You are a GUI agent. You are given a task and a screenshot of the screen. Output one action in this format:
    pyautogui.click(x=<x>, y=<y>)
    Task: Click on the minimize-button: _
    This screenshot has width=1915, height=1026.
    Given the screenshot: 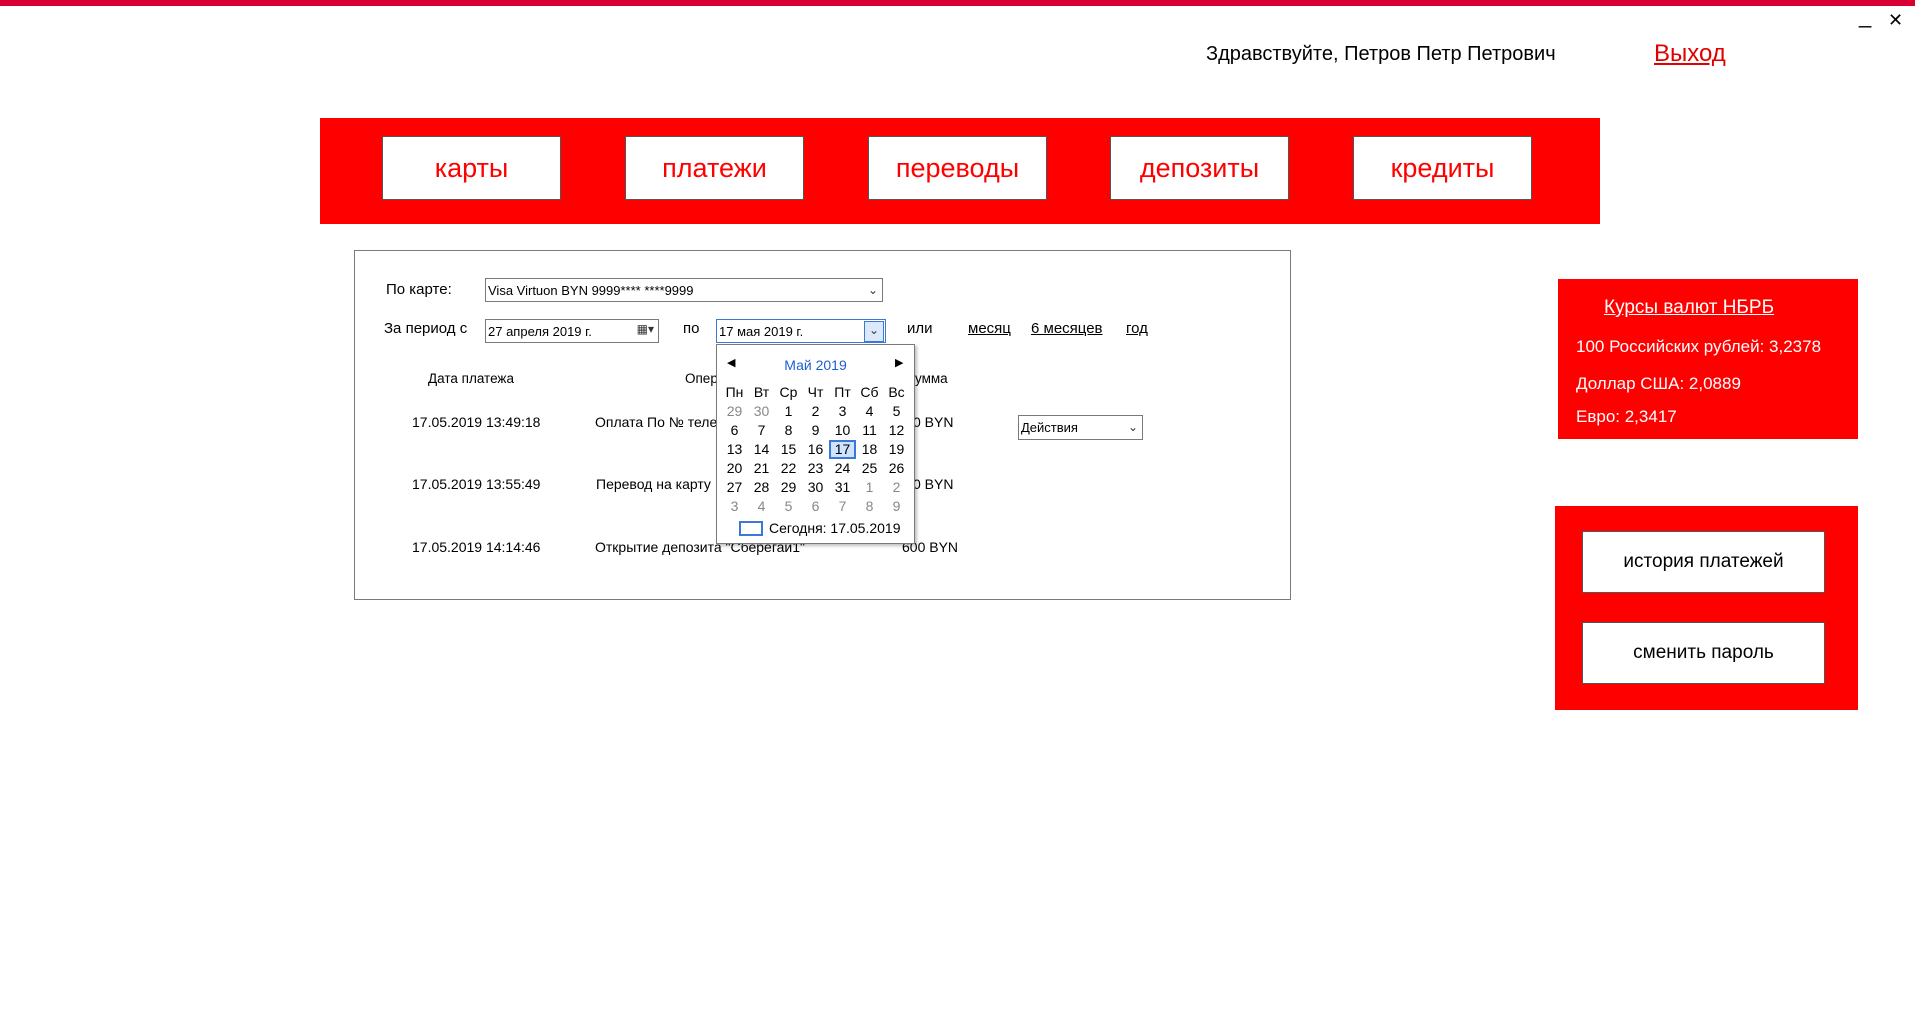 What is the action you would take?
    pyautogui.click(x=1865, y=16)
    